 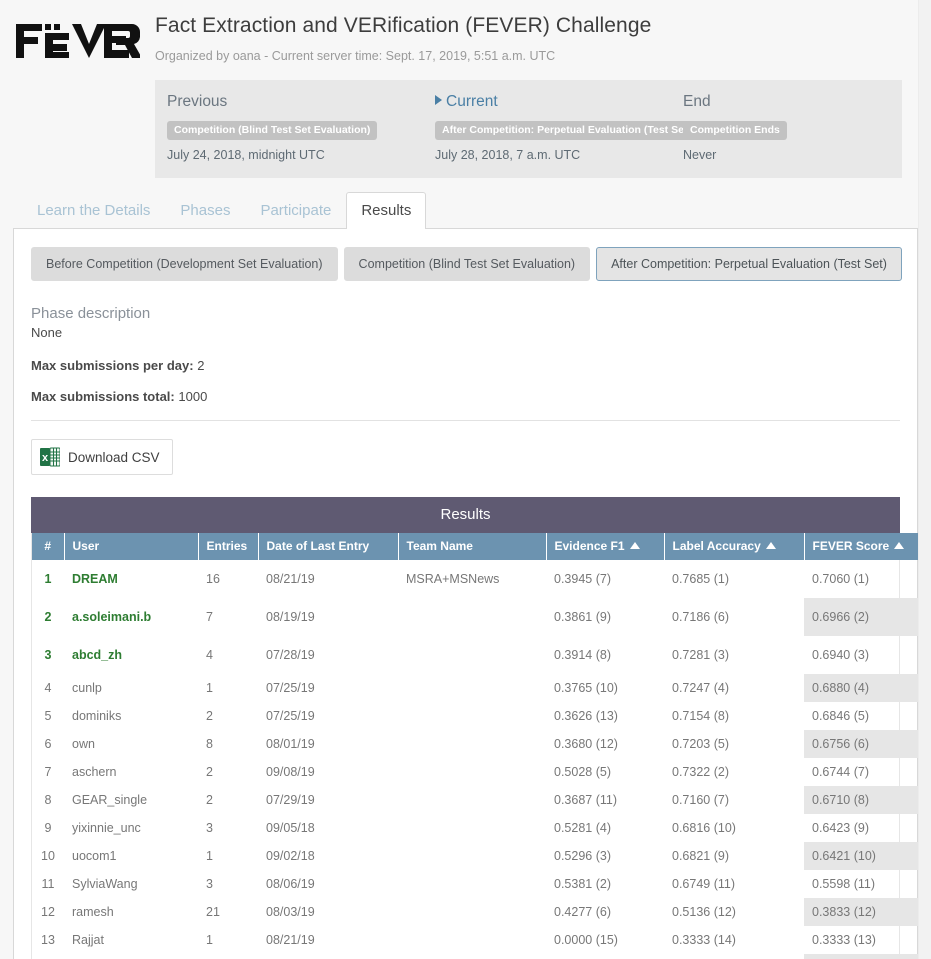 I want to click on cell-date: 08/19/19, so click(x=290, y=617).